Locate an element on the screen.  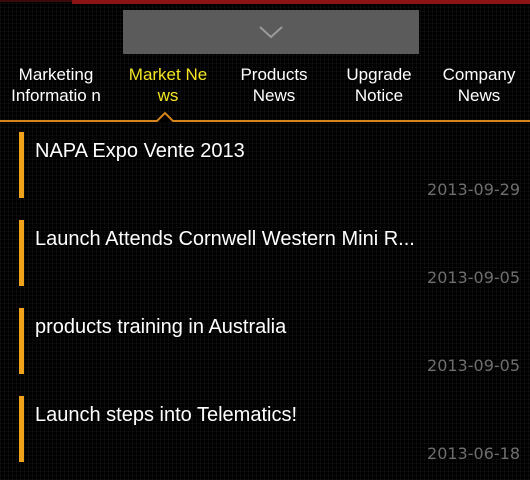
tab-label: Products News is located at coordinates (274, 85).